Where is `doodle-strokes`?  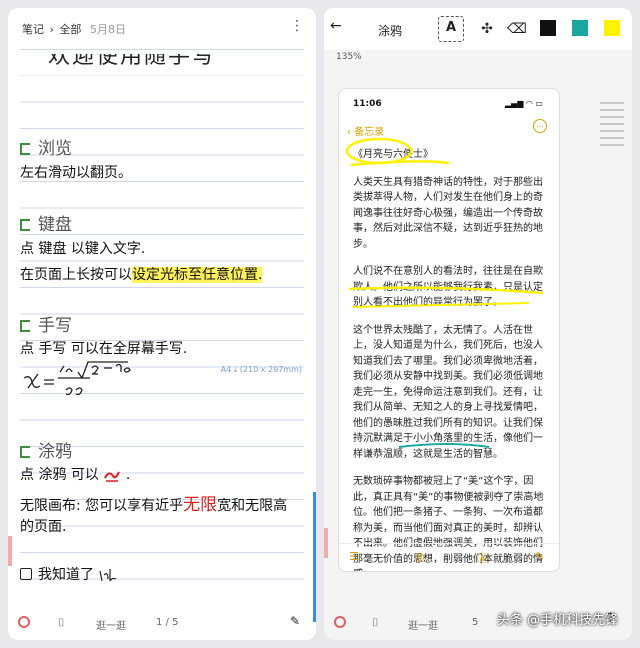
doodle-strokes is located at coordinates (444, 292).